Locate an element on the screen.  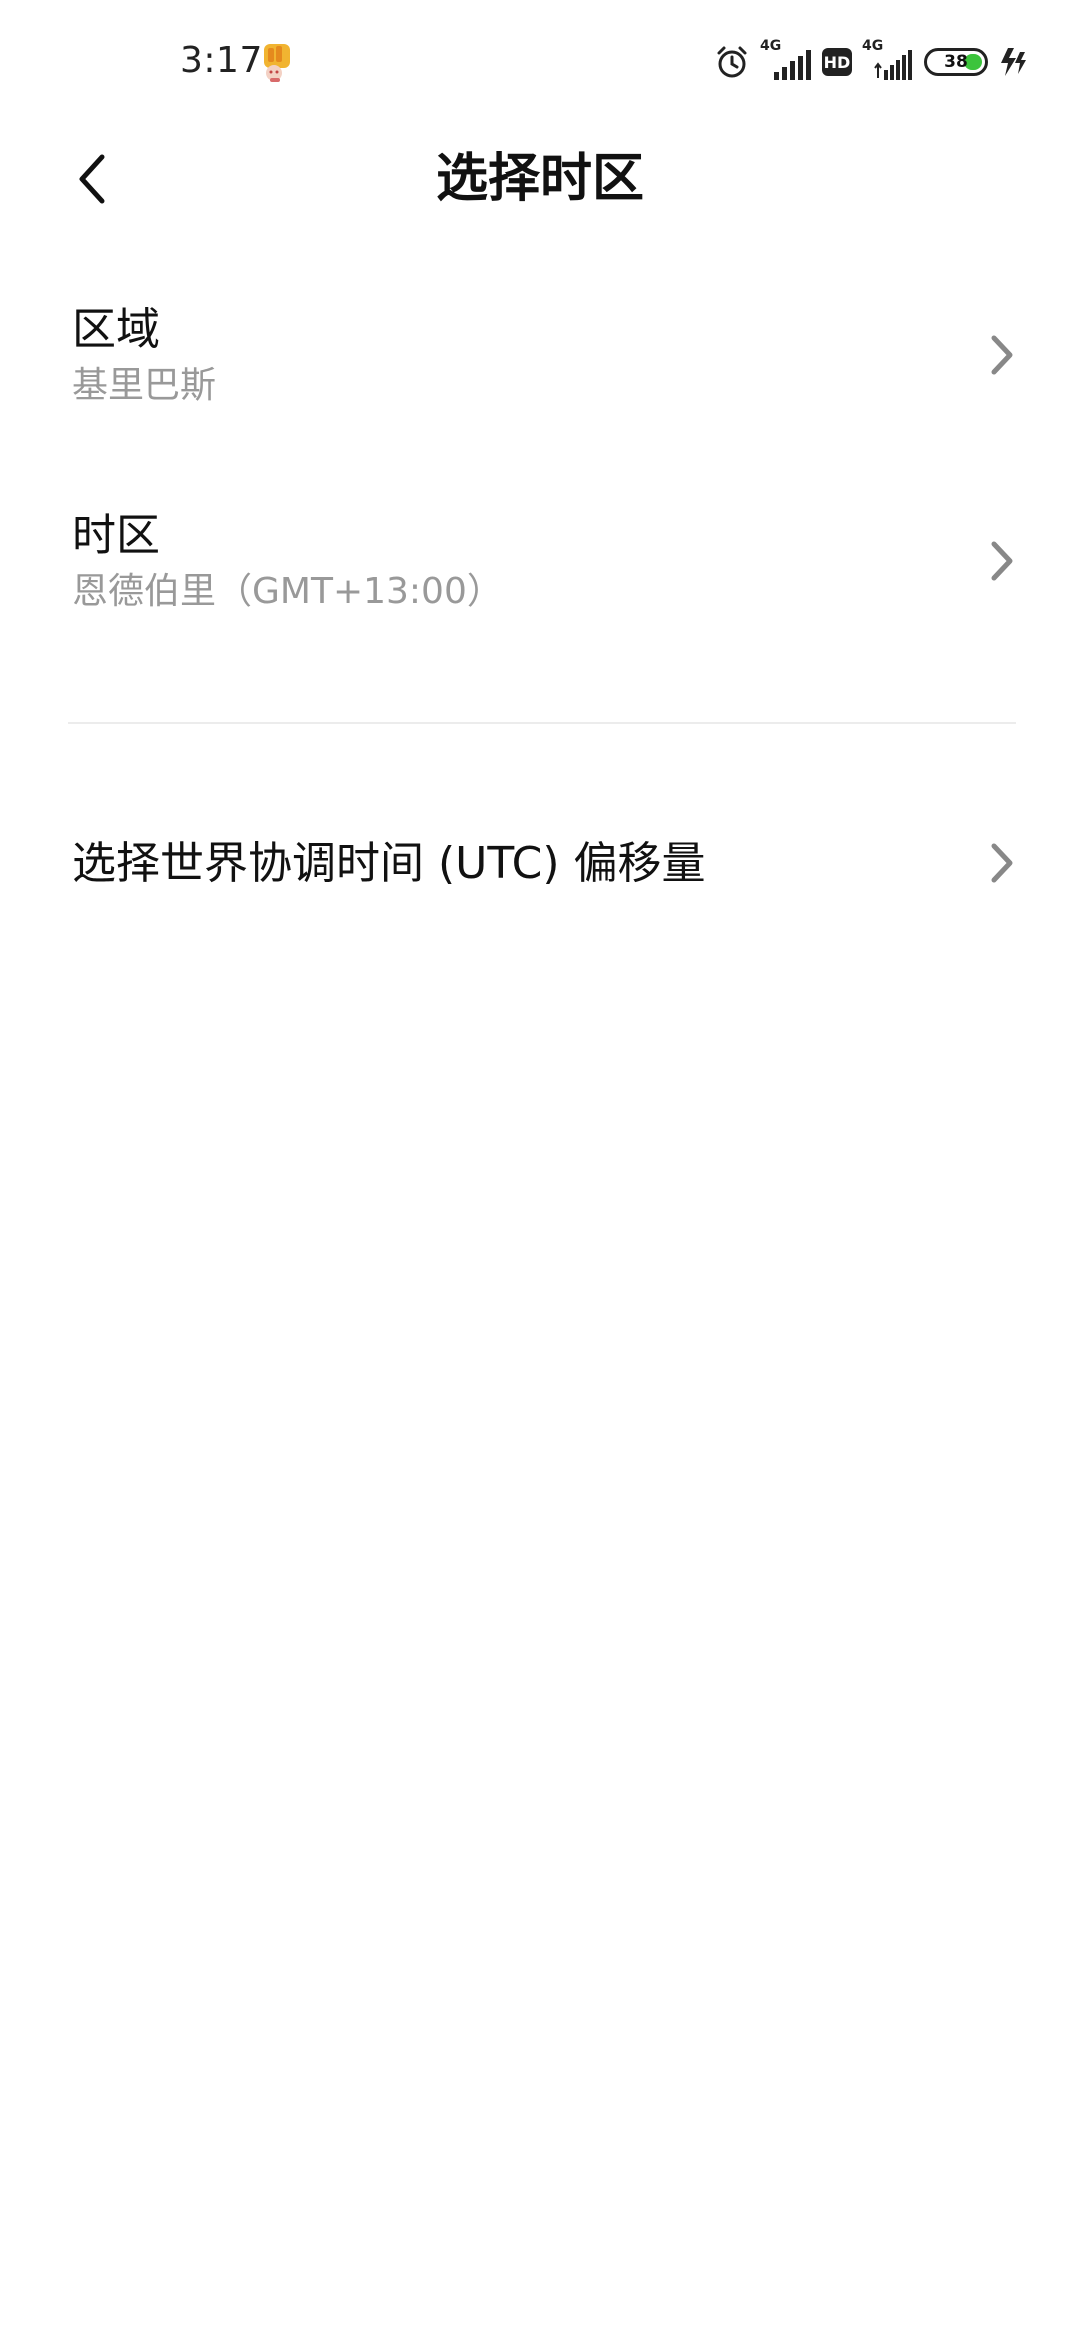
battery-level: 38 is located at coordinates (956, 62).